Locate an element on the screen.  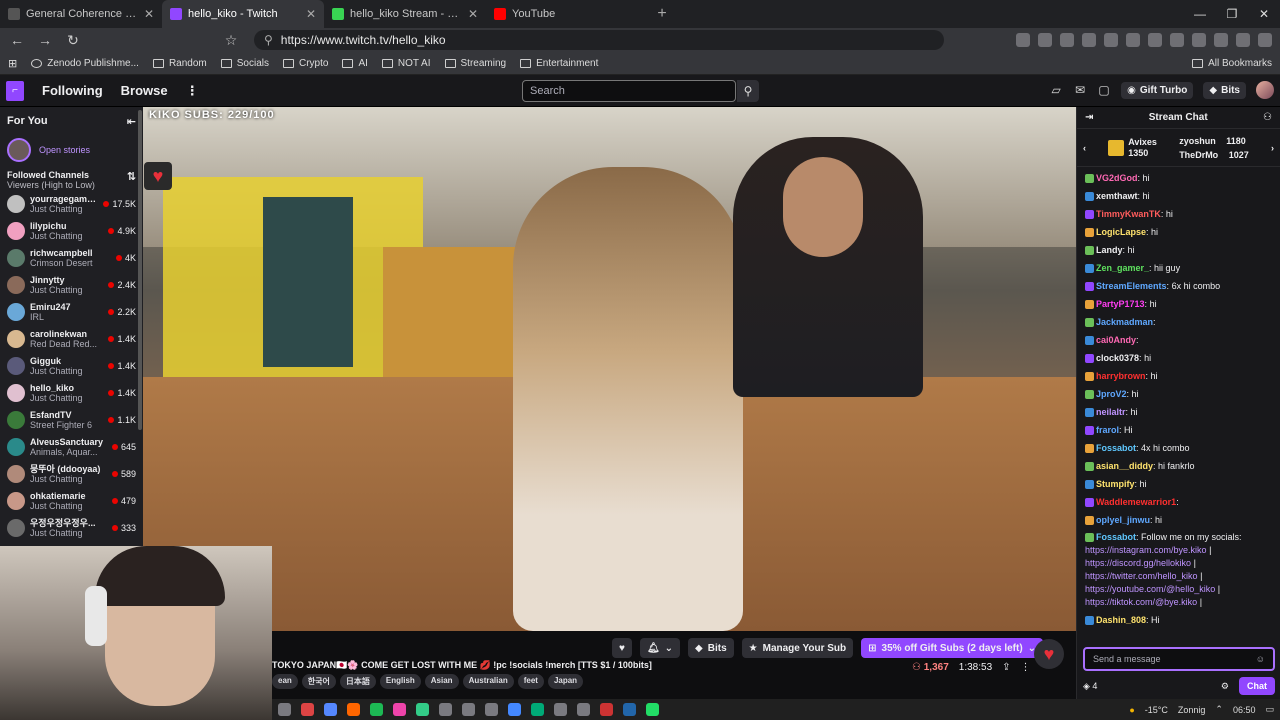
bookmark-folder: Streaming is located at coordinates (475, 63).